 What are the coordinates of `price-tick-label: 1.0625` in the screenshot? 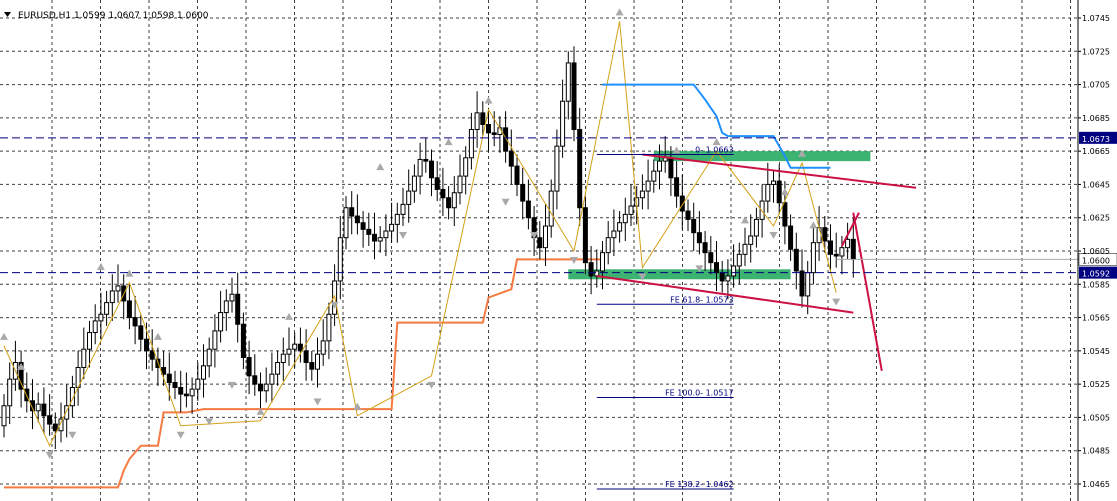 It's located at (1096, 218).